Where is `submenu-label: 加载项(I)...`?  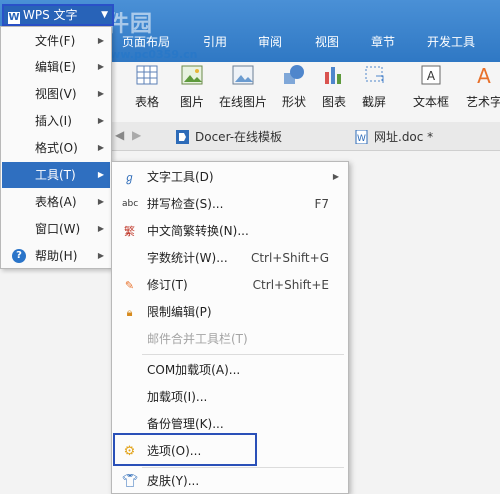
submenu-label: 加载项(I)... is located at coordinates (177, 397).